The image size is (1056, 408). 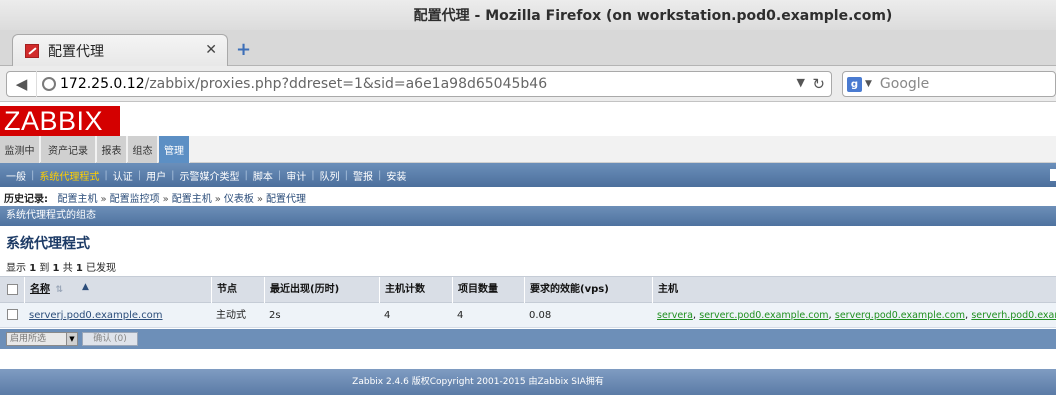 What do you see at coordinates (231, 315) in the screenshot?
I see `proxy-mode-cell: 主动式` at bounding box center [231, 315].